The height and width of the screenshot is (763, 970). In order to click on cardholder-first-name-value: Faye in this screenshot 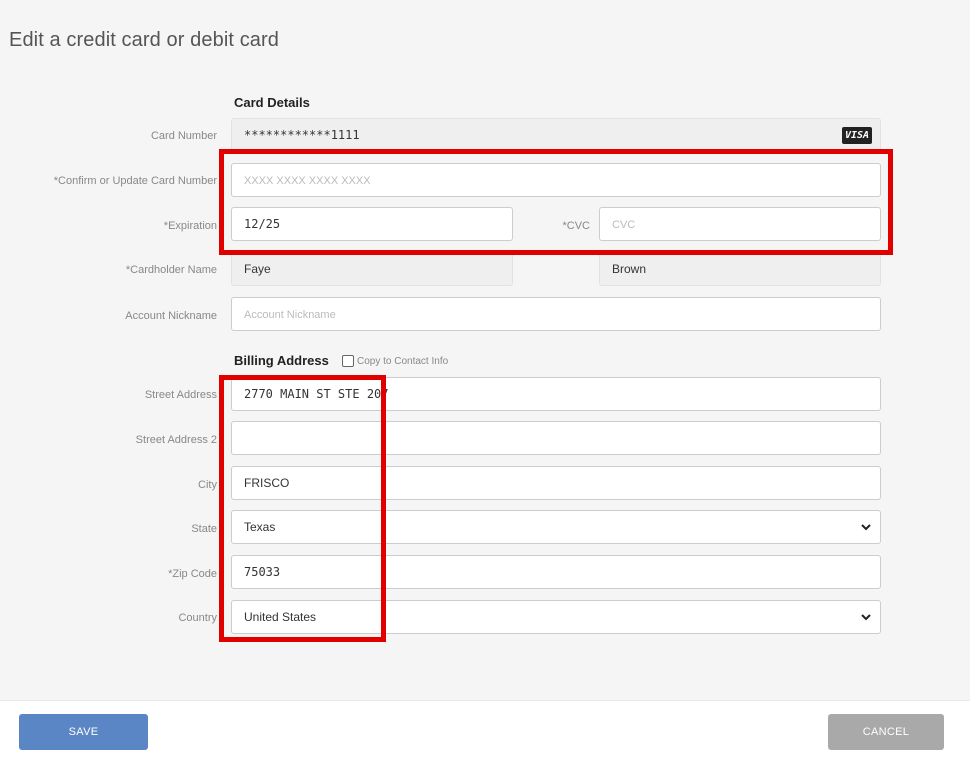, I will do `click(257, 269)`.